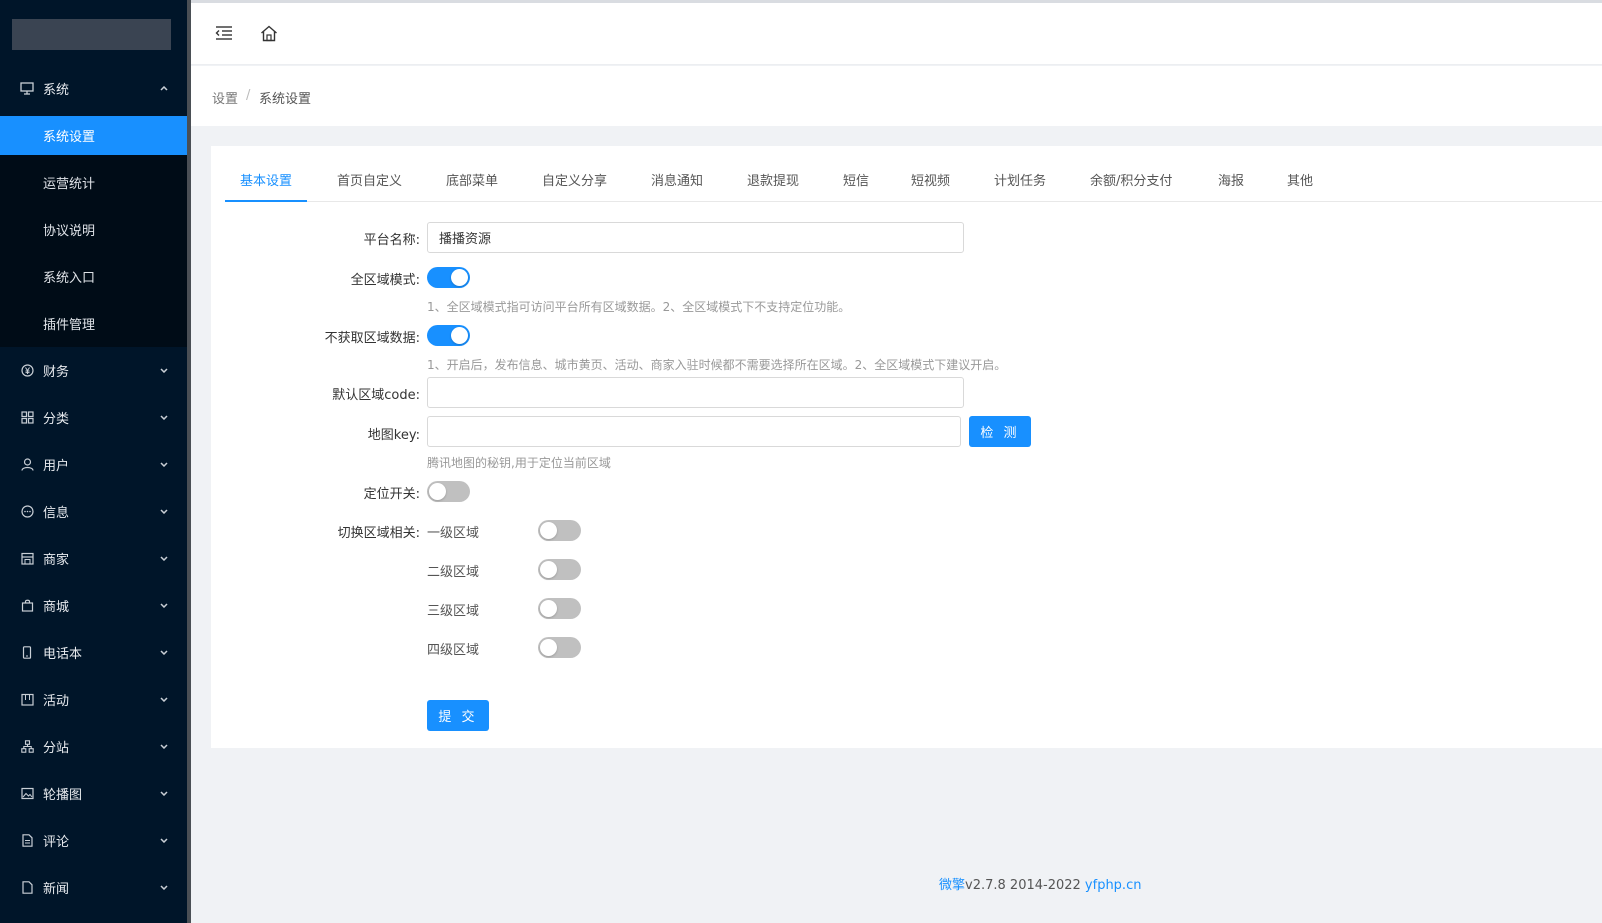 The width and height of the screenshot is (1602, 923). What do you see at coordinates (269, 33) in the screenshot?
I see `home-icon` at bounding box center [269, 33].